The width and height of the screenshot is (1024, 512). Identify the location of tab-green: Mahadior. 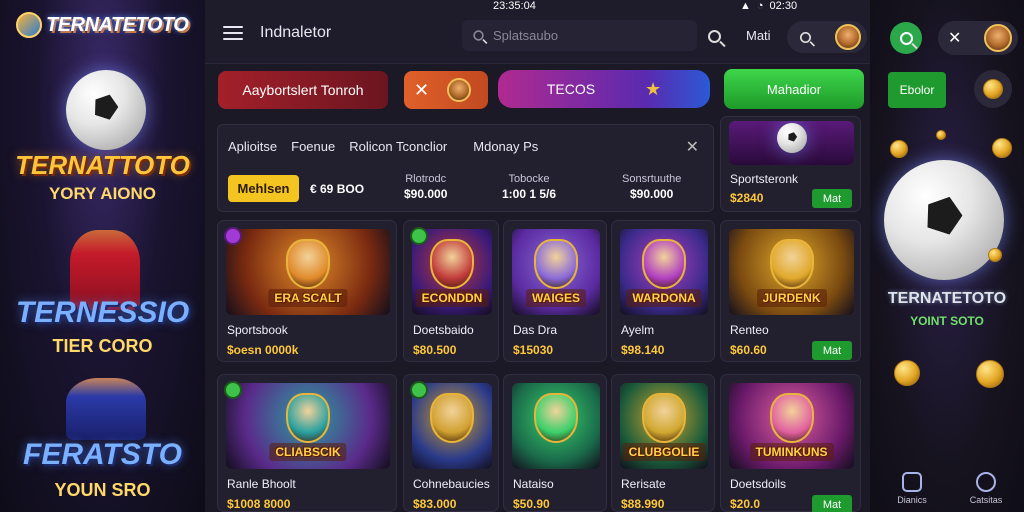
(794, 89).